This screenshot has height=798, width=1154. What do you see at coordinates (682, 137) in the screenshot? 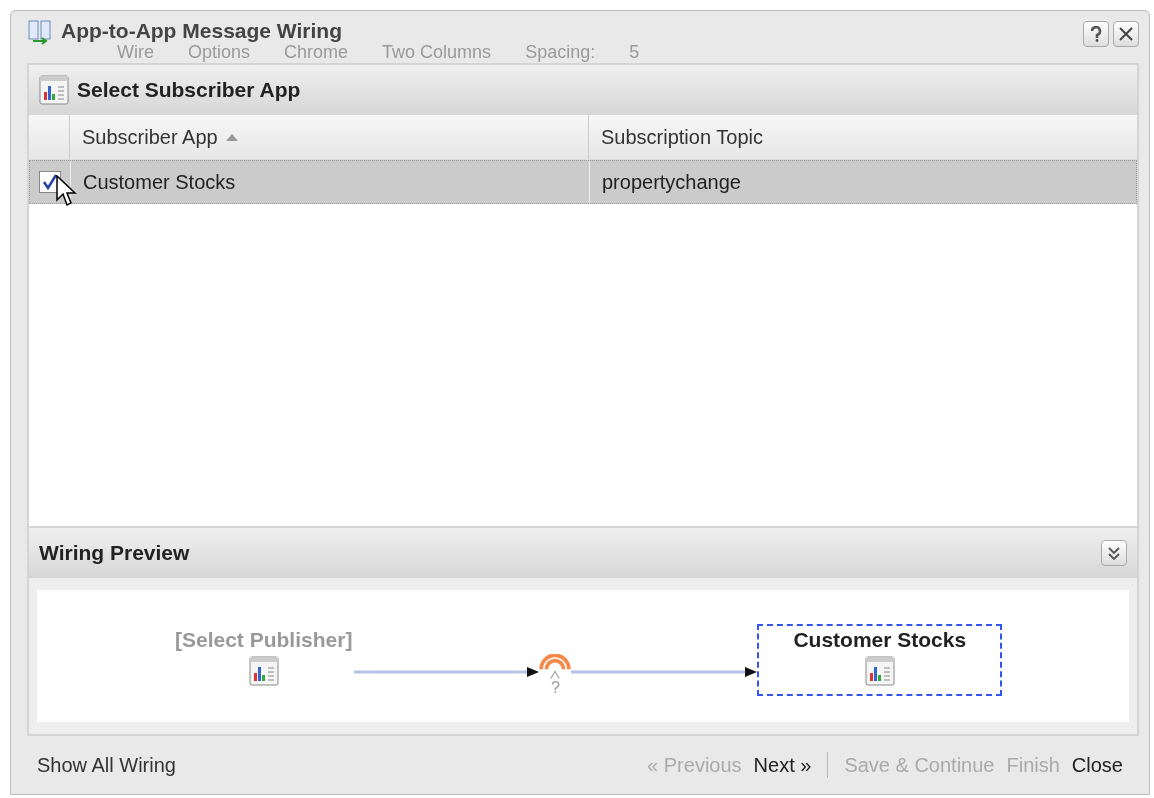
I see `column-header: Subscription Topic` at bounding box center [682, 137].